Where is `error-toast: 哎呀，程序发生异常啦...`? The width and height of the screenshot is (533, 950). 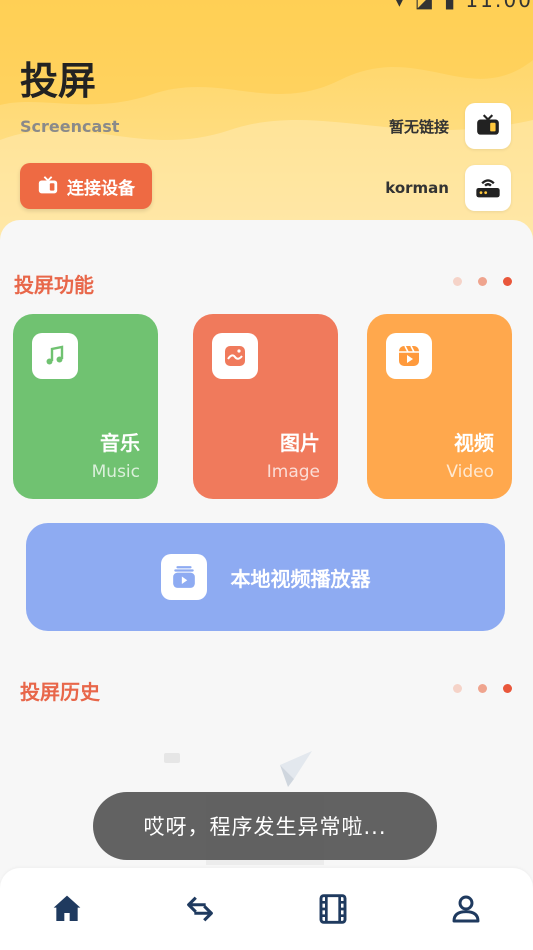 error-toast: 哎呀，程序发生异常啦... is located at coordinates (265, 826).